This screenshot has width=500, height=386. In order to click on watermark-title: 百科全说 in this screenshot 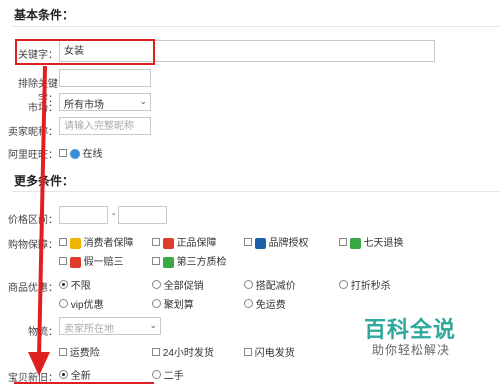, I will do `click(410, 329)`.